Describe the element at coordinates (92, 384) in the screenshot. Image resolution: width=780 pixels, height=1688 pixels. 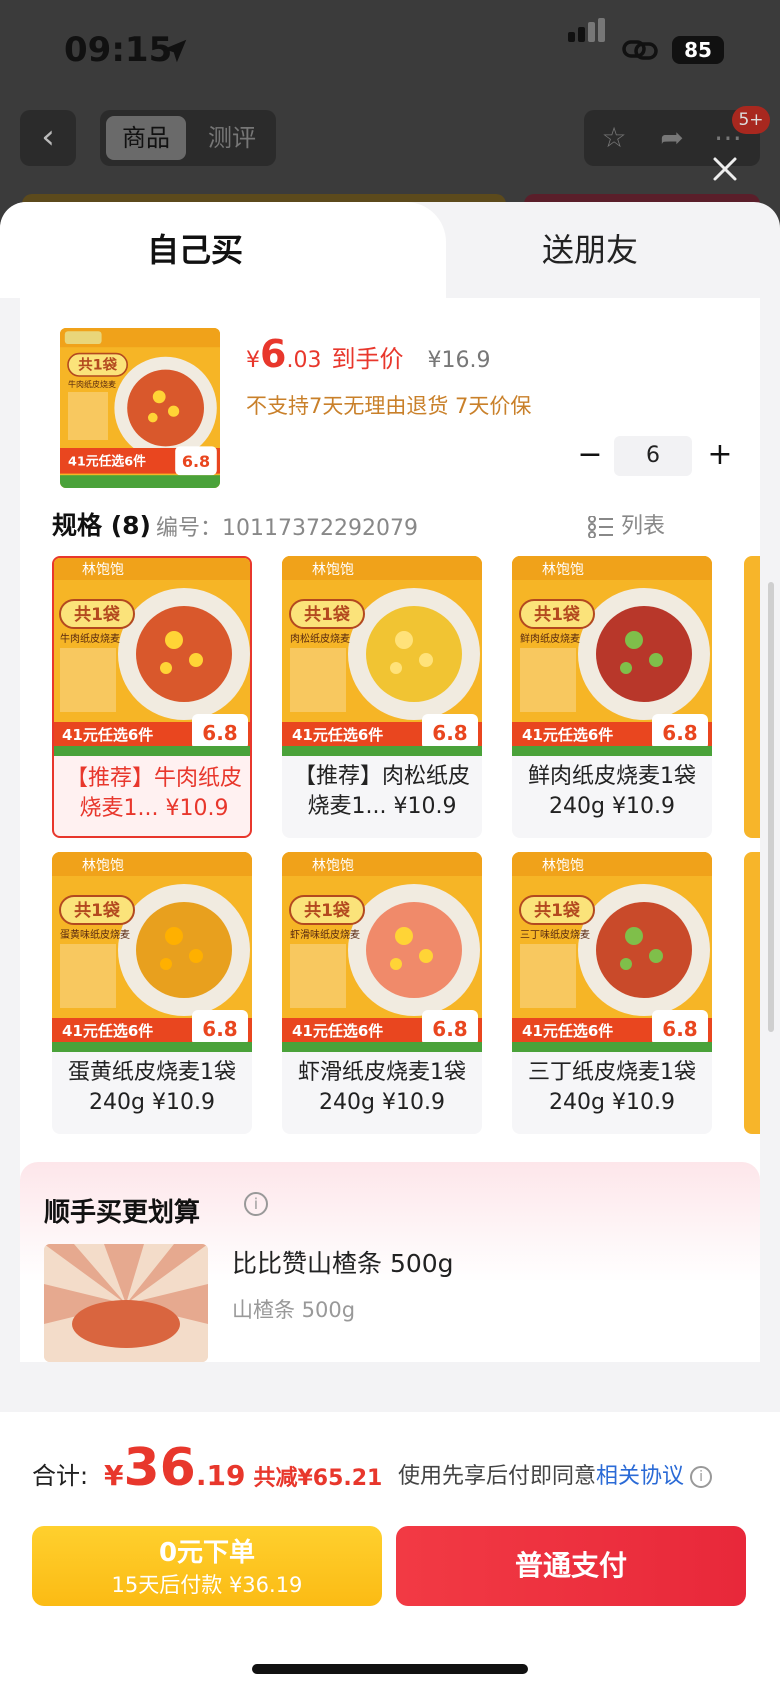
I see `img-sub: 牛肉纸皮烧麦` at that location.